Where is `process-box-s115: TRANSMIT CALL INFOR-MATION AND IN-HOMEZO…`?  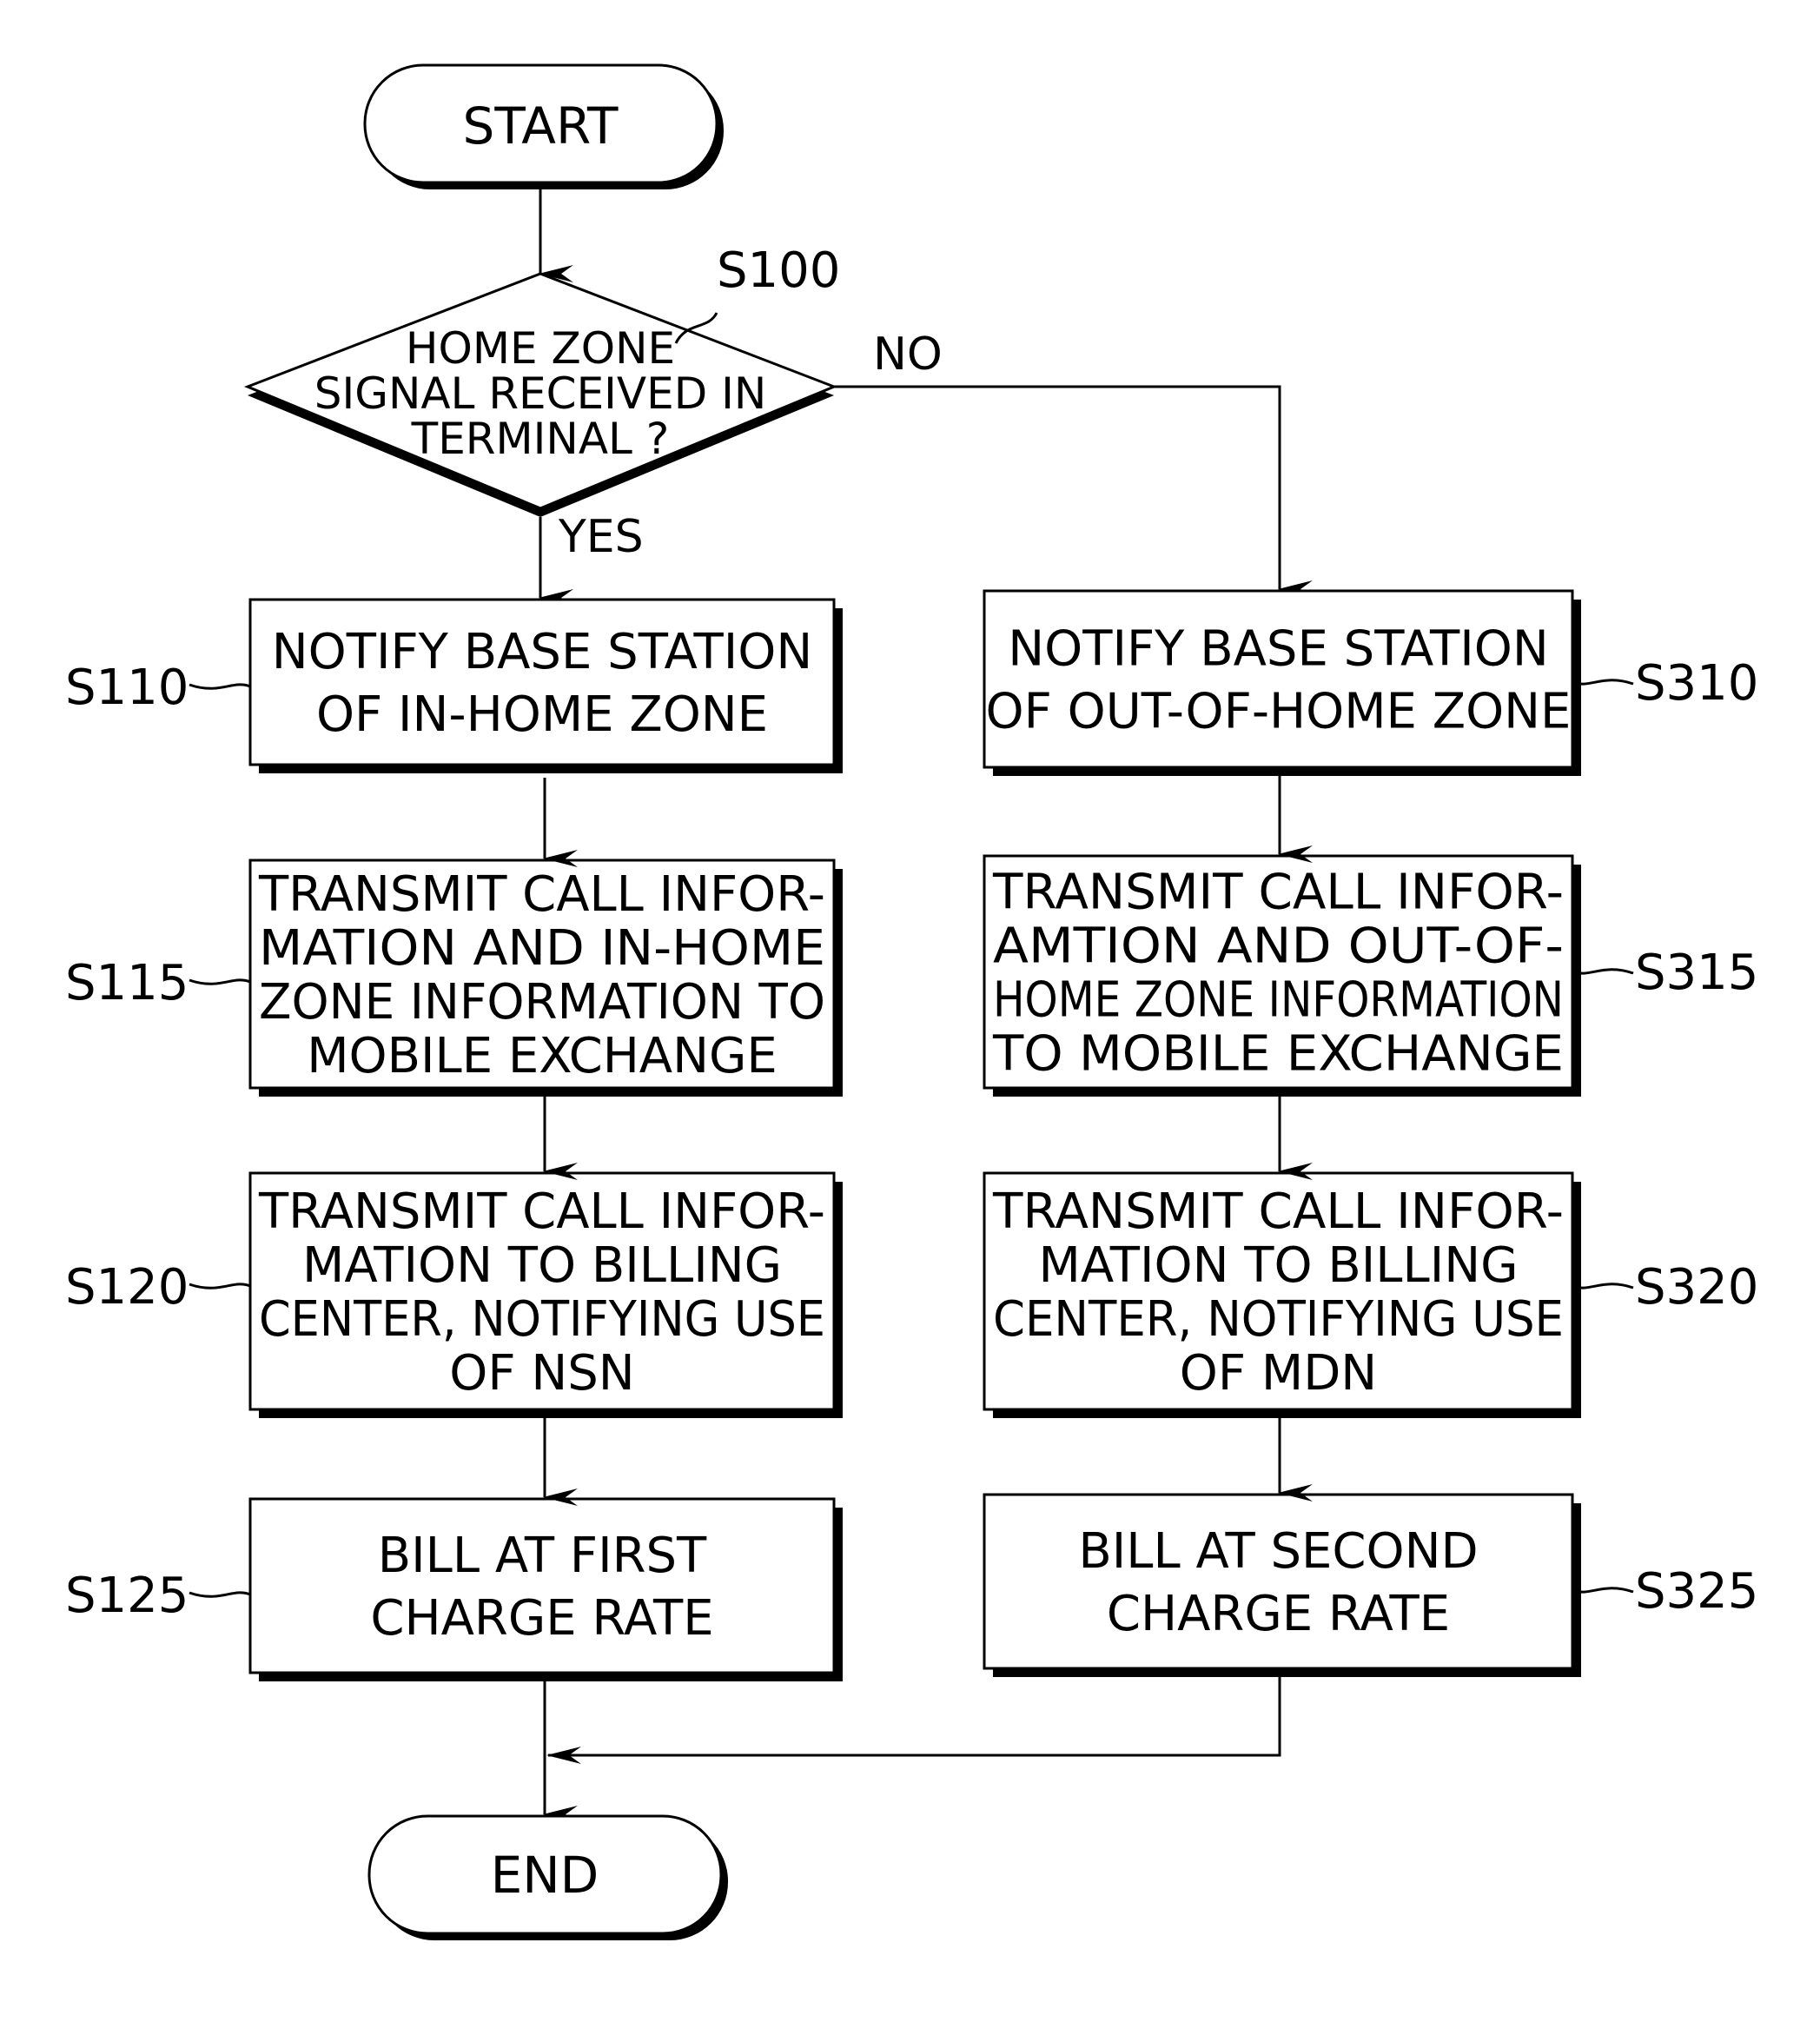
process-box-s115: TRANSMIT CALL INFOR-MATION AND IN-HOMEZO… is located at coordinates (545, 978).